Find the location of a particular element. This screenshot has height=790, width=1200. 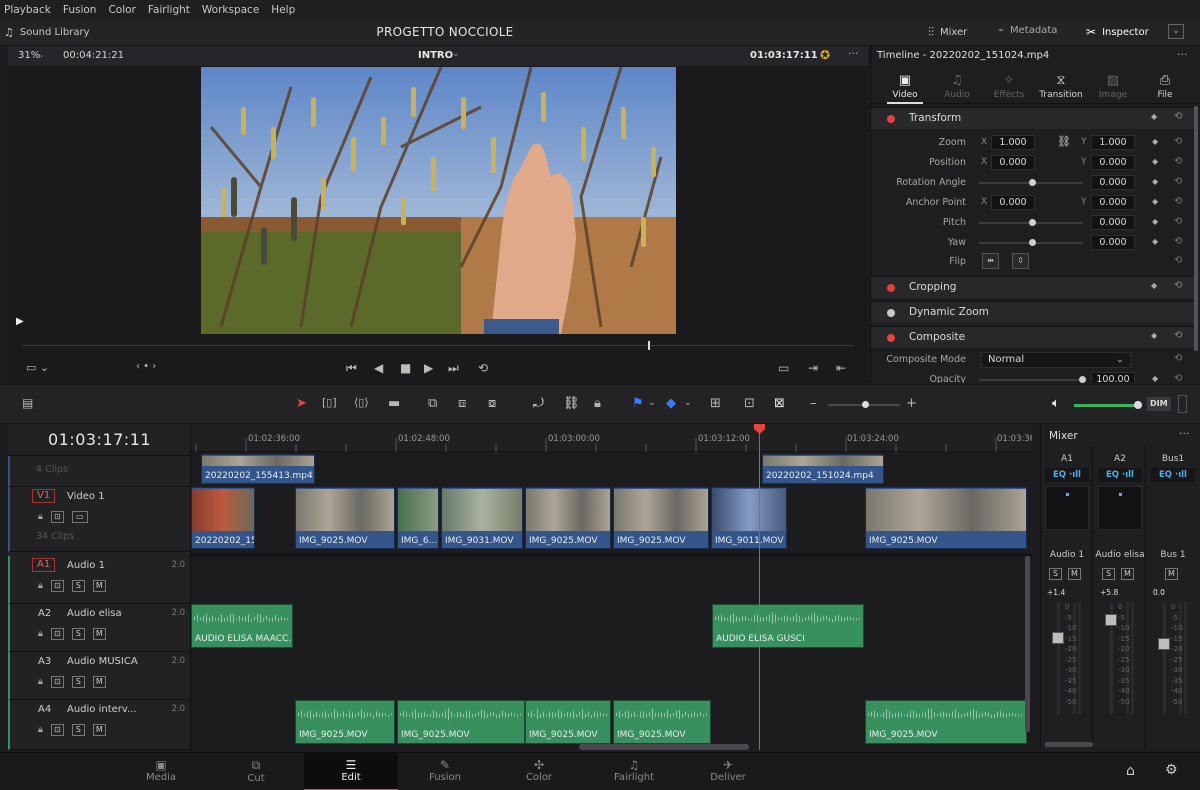

track-a1-name: Audio 1 is located at coordinates (86, 565).